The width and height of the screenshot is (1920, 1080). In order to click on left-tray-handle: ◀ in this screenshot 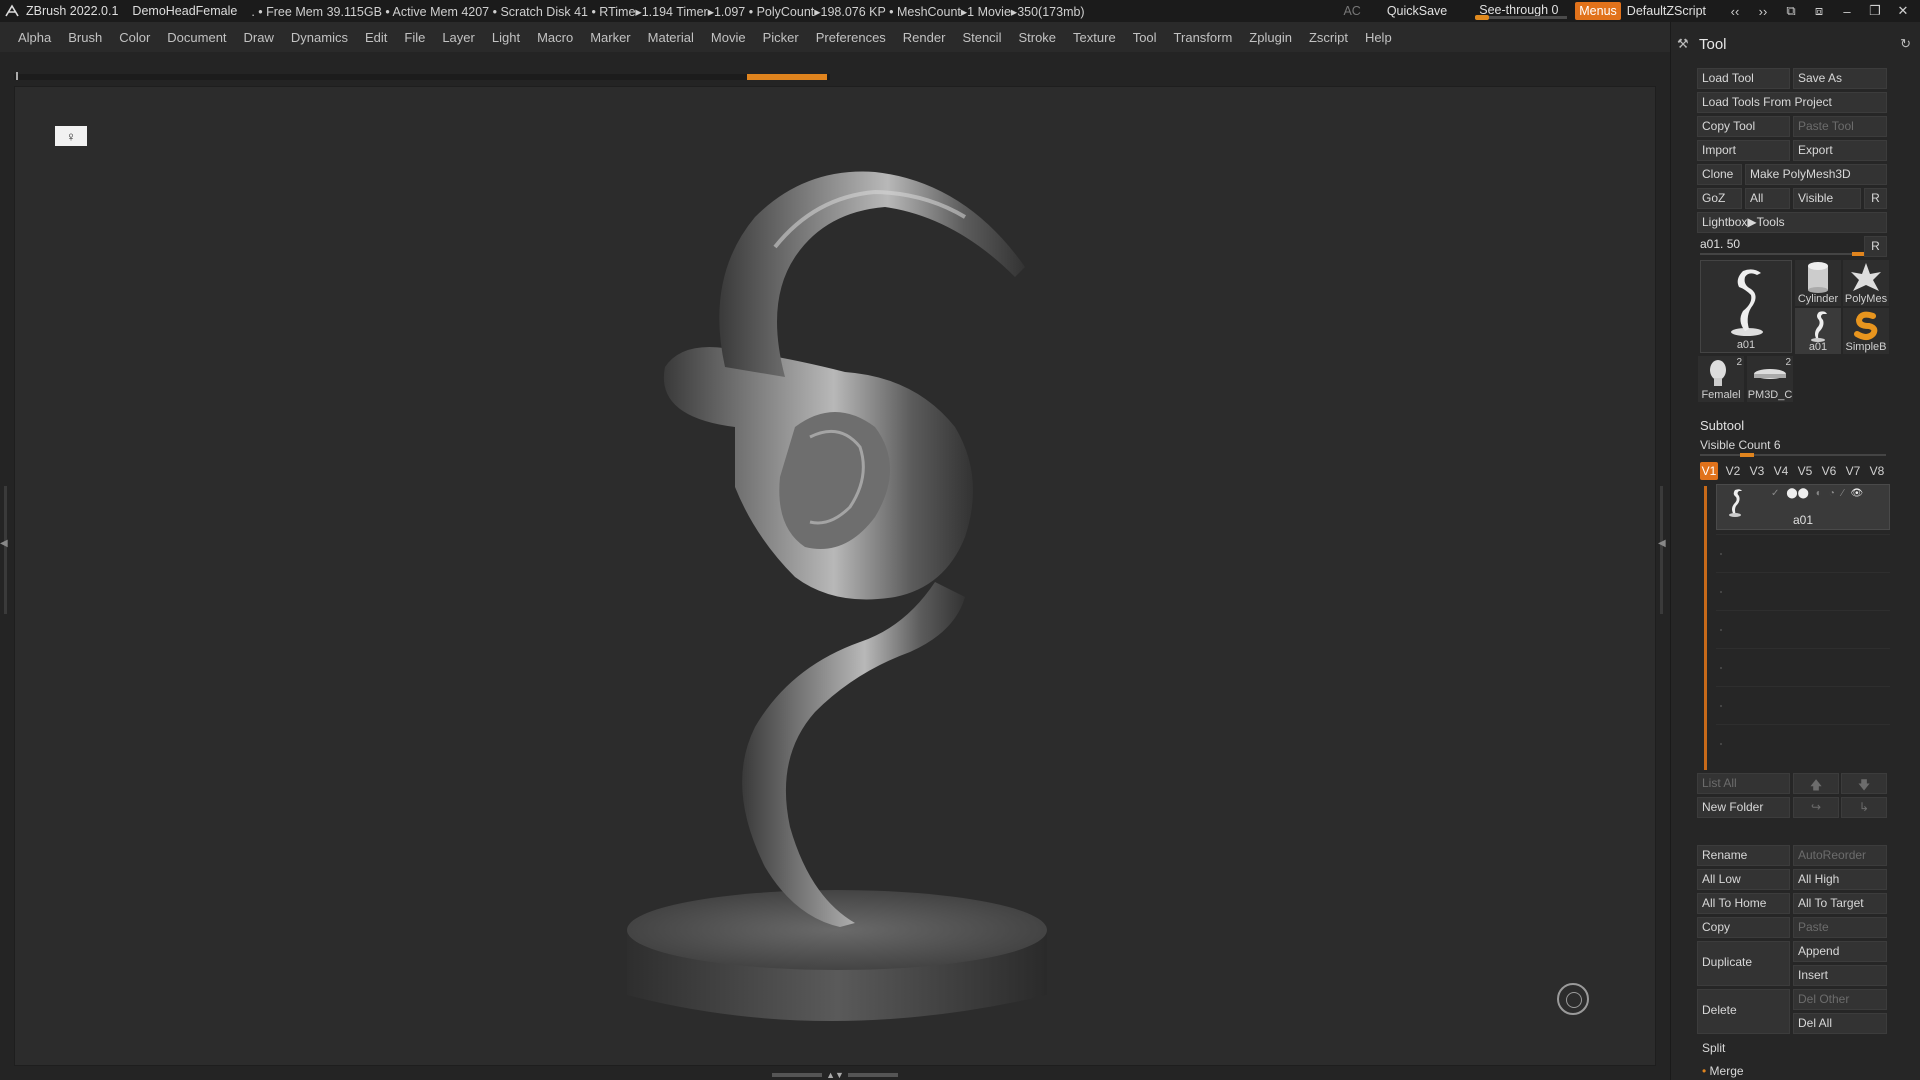, I will do `click(5, 550)`.